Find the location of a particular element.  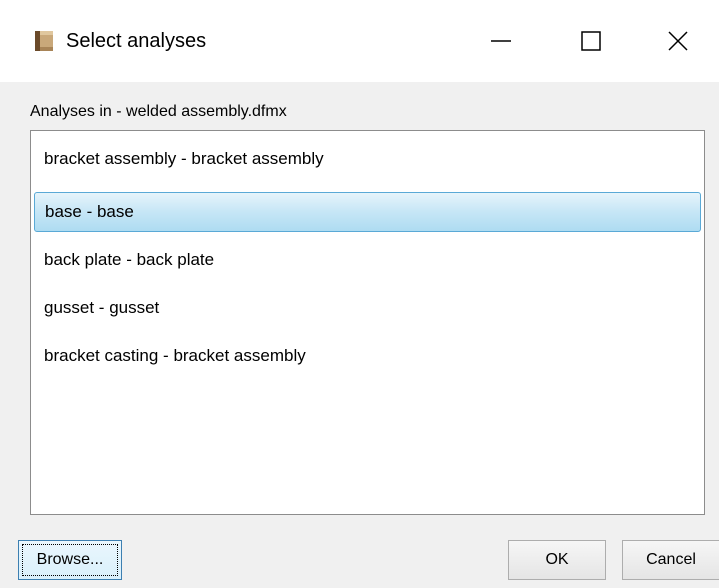

window-title: Select analyses is located at coordinates (136, 41).